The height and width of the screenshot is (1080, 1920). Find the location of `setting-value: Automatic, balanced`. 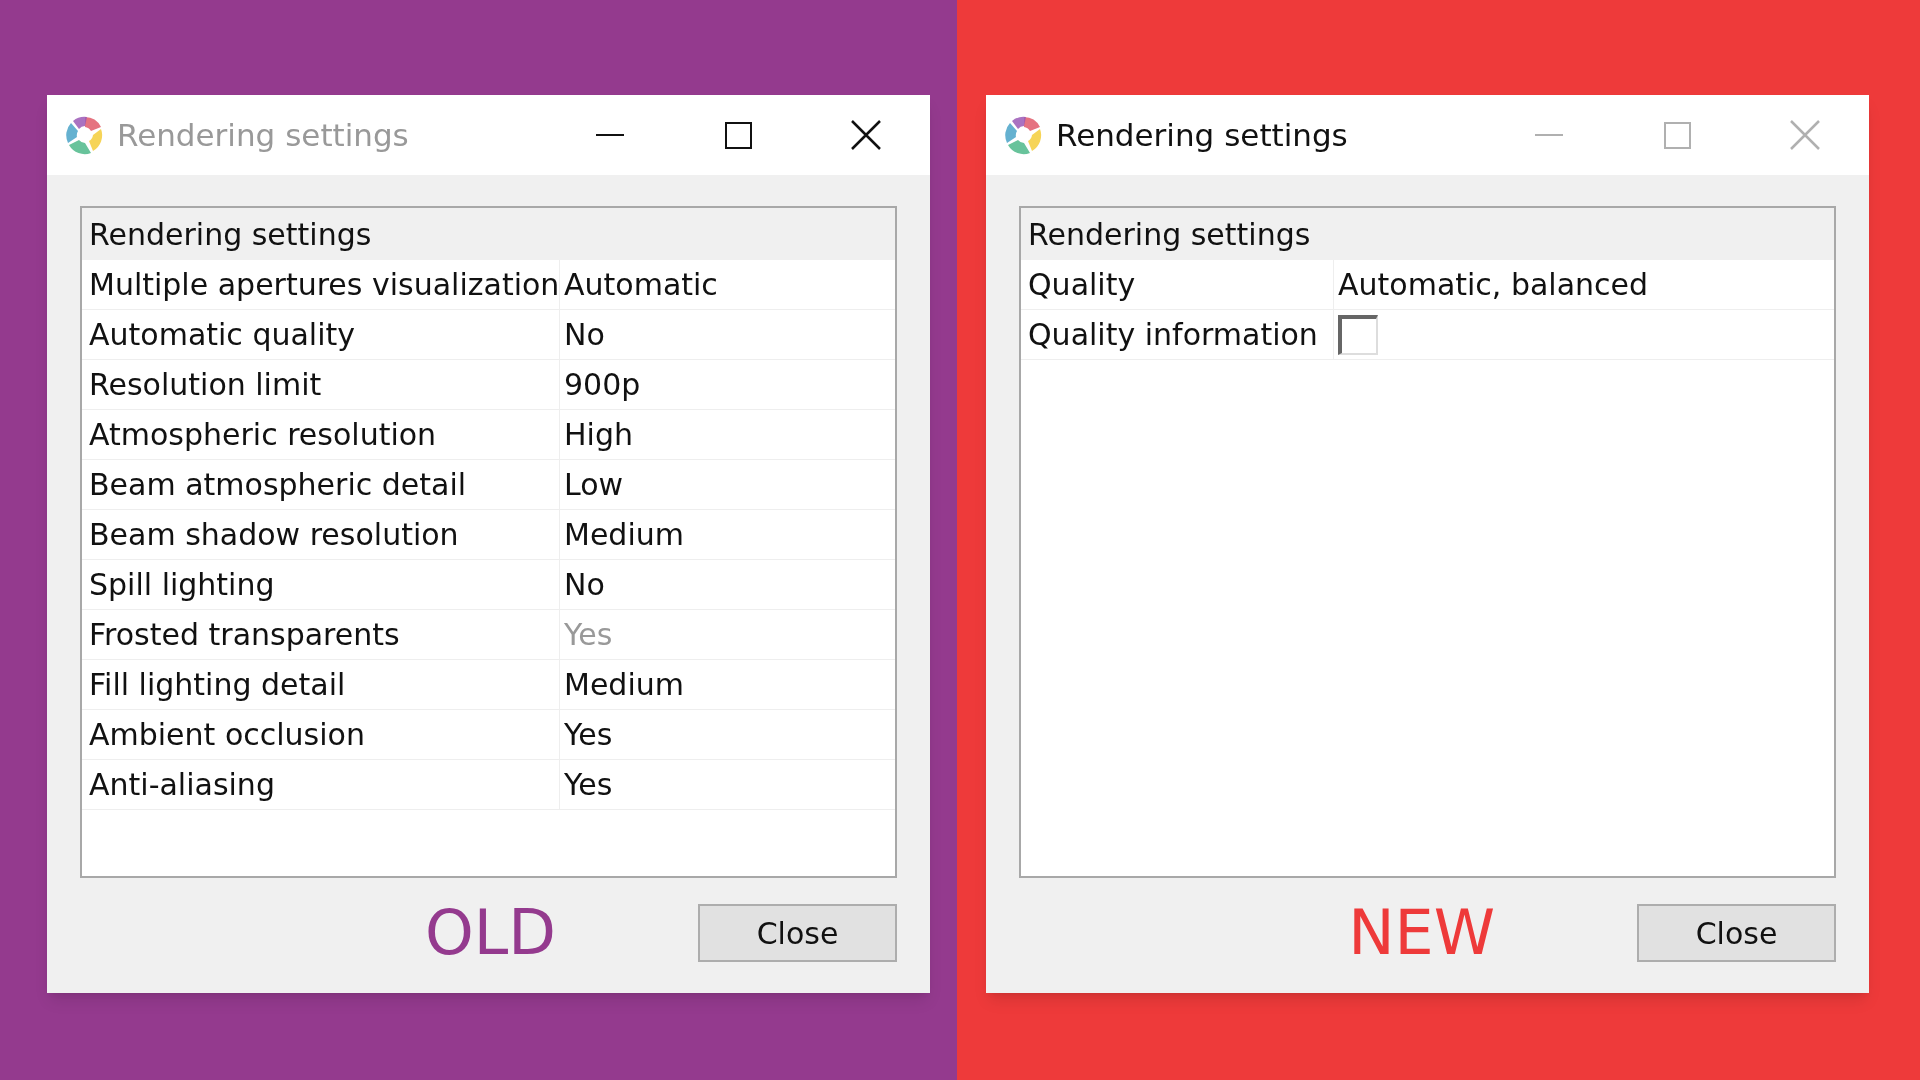

setting-value: Automatic, balanced is located at coordinates (1493, 284).